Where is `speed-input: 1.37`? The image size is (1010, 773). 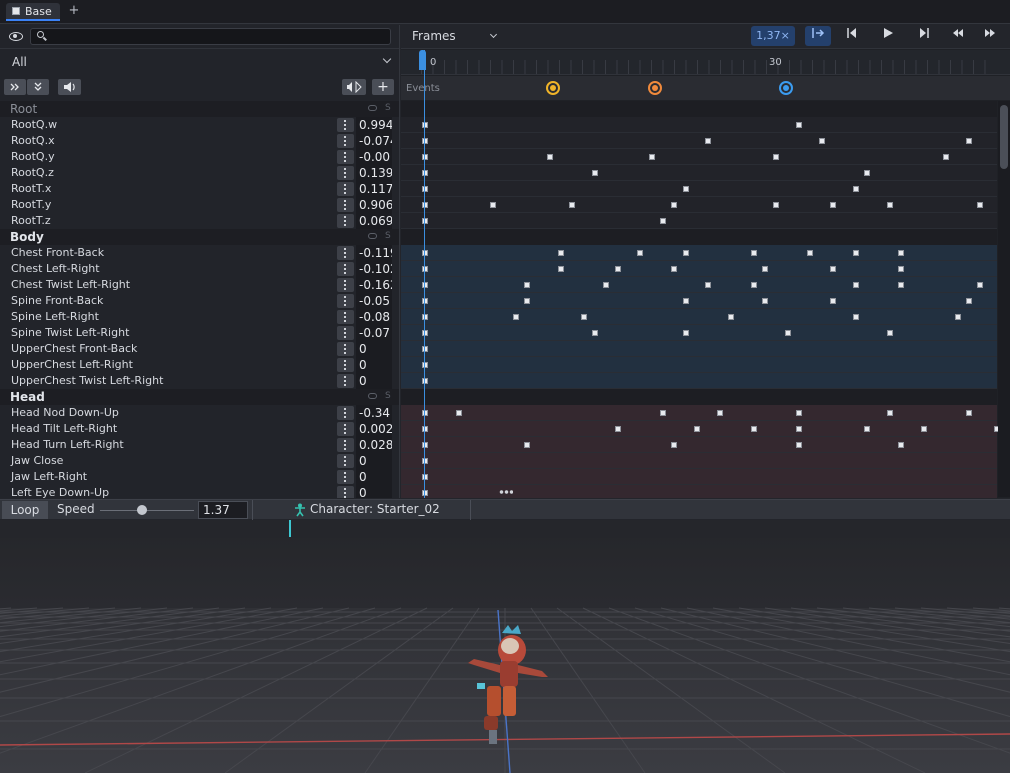 speed-input: 1.37 is located at coordinates (223, 510).